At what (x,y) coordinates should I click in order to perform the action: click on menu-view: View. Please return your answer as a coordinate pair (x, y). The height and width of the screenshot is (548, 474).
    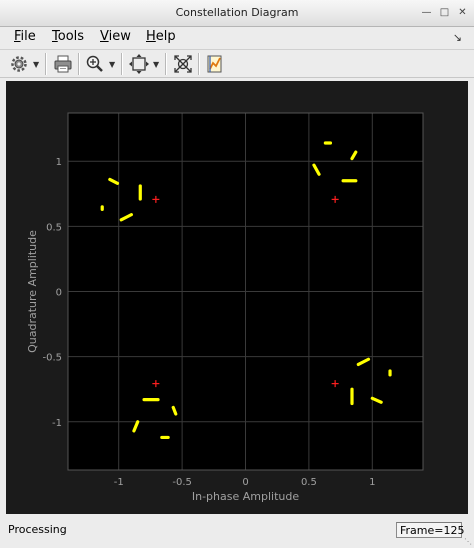
    Looking at the image, I should click on (115, 36).